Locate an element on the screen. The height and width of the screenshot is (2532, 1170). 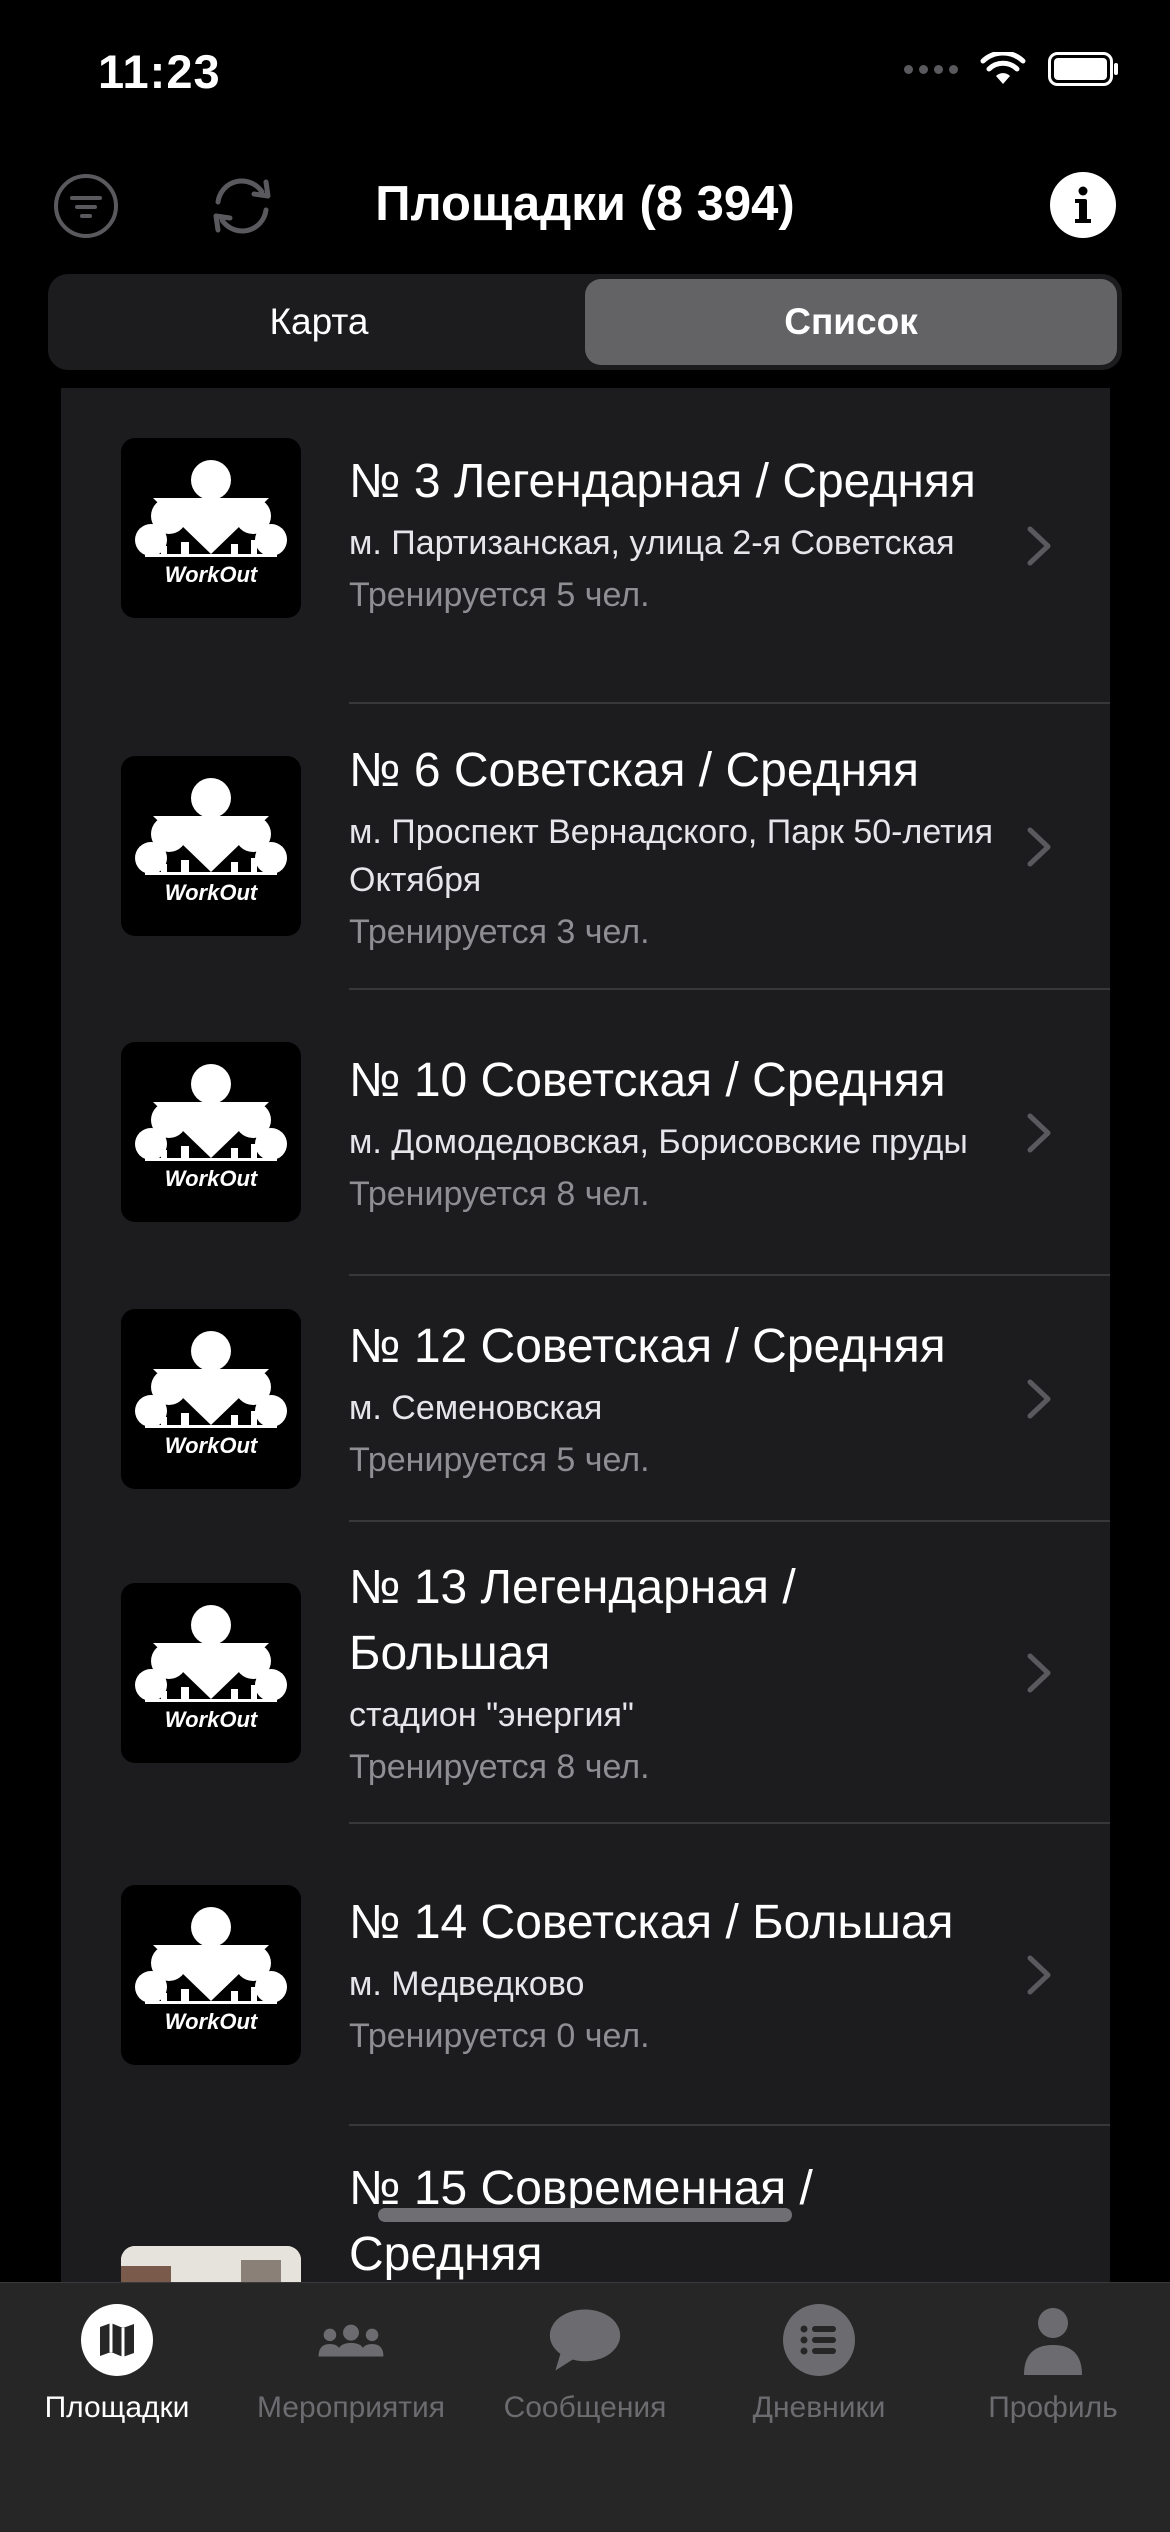
item-count: Тренируется 3 чел. is located at coordinates (499, 932).